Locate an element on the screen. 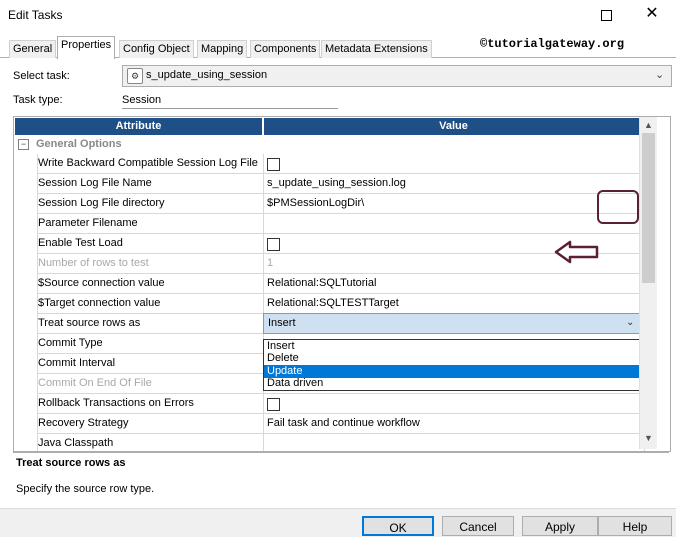 This screenshot has height=538, width=676. select-task-label: Select task: is located at coordinates (41, 76).